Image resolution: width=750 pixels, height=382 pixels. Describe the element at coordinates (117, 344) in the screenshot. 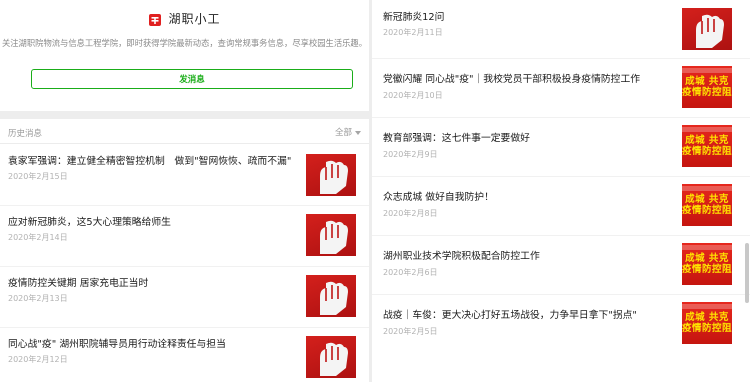

I see `article-title: 同心战"疫" 湖州职院辅导员用行动诠释责任与担当` at that location.